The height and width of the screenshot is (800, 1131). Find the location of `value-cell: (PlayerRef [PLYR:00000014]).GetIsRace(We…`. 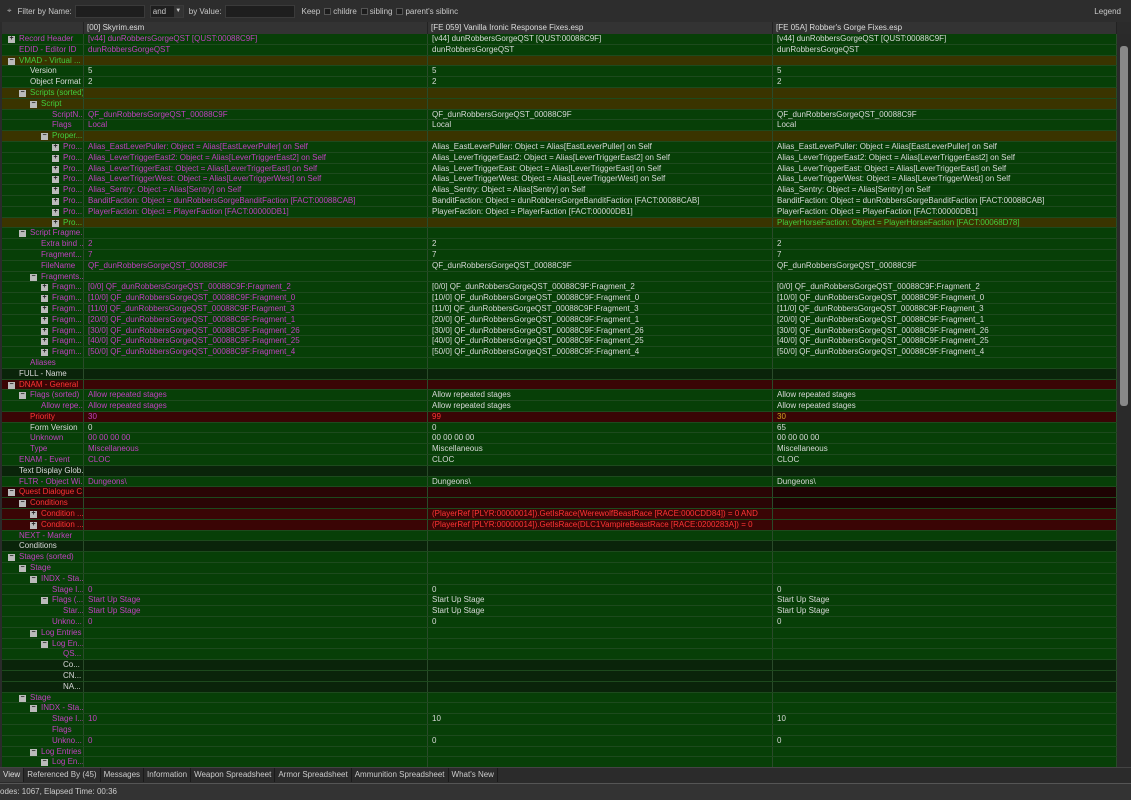

value-cell: (PlayerRef [PLYR:00000014]).GetIsRace(We… is located at coordinates (600, 514).